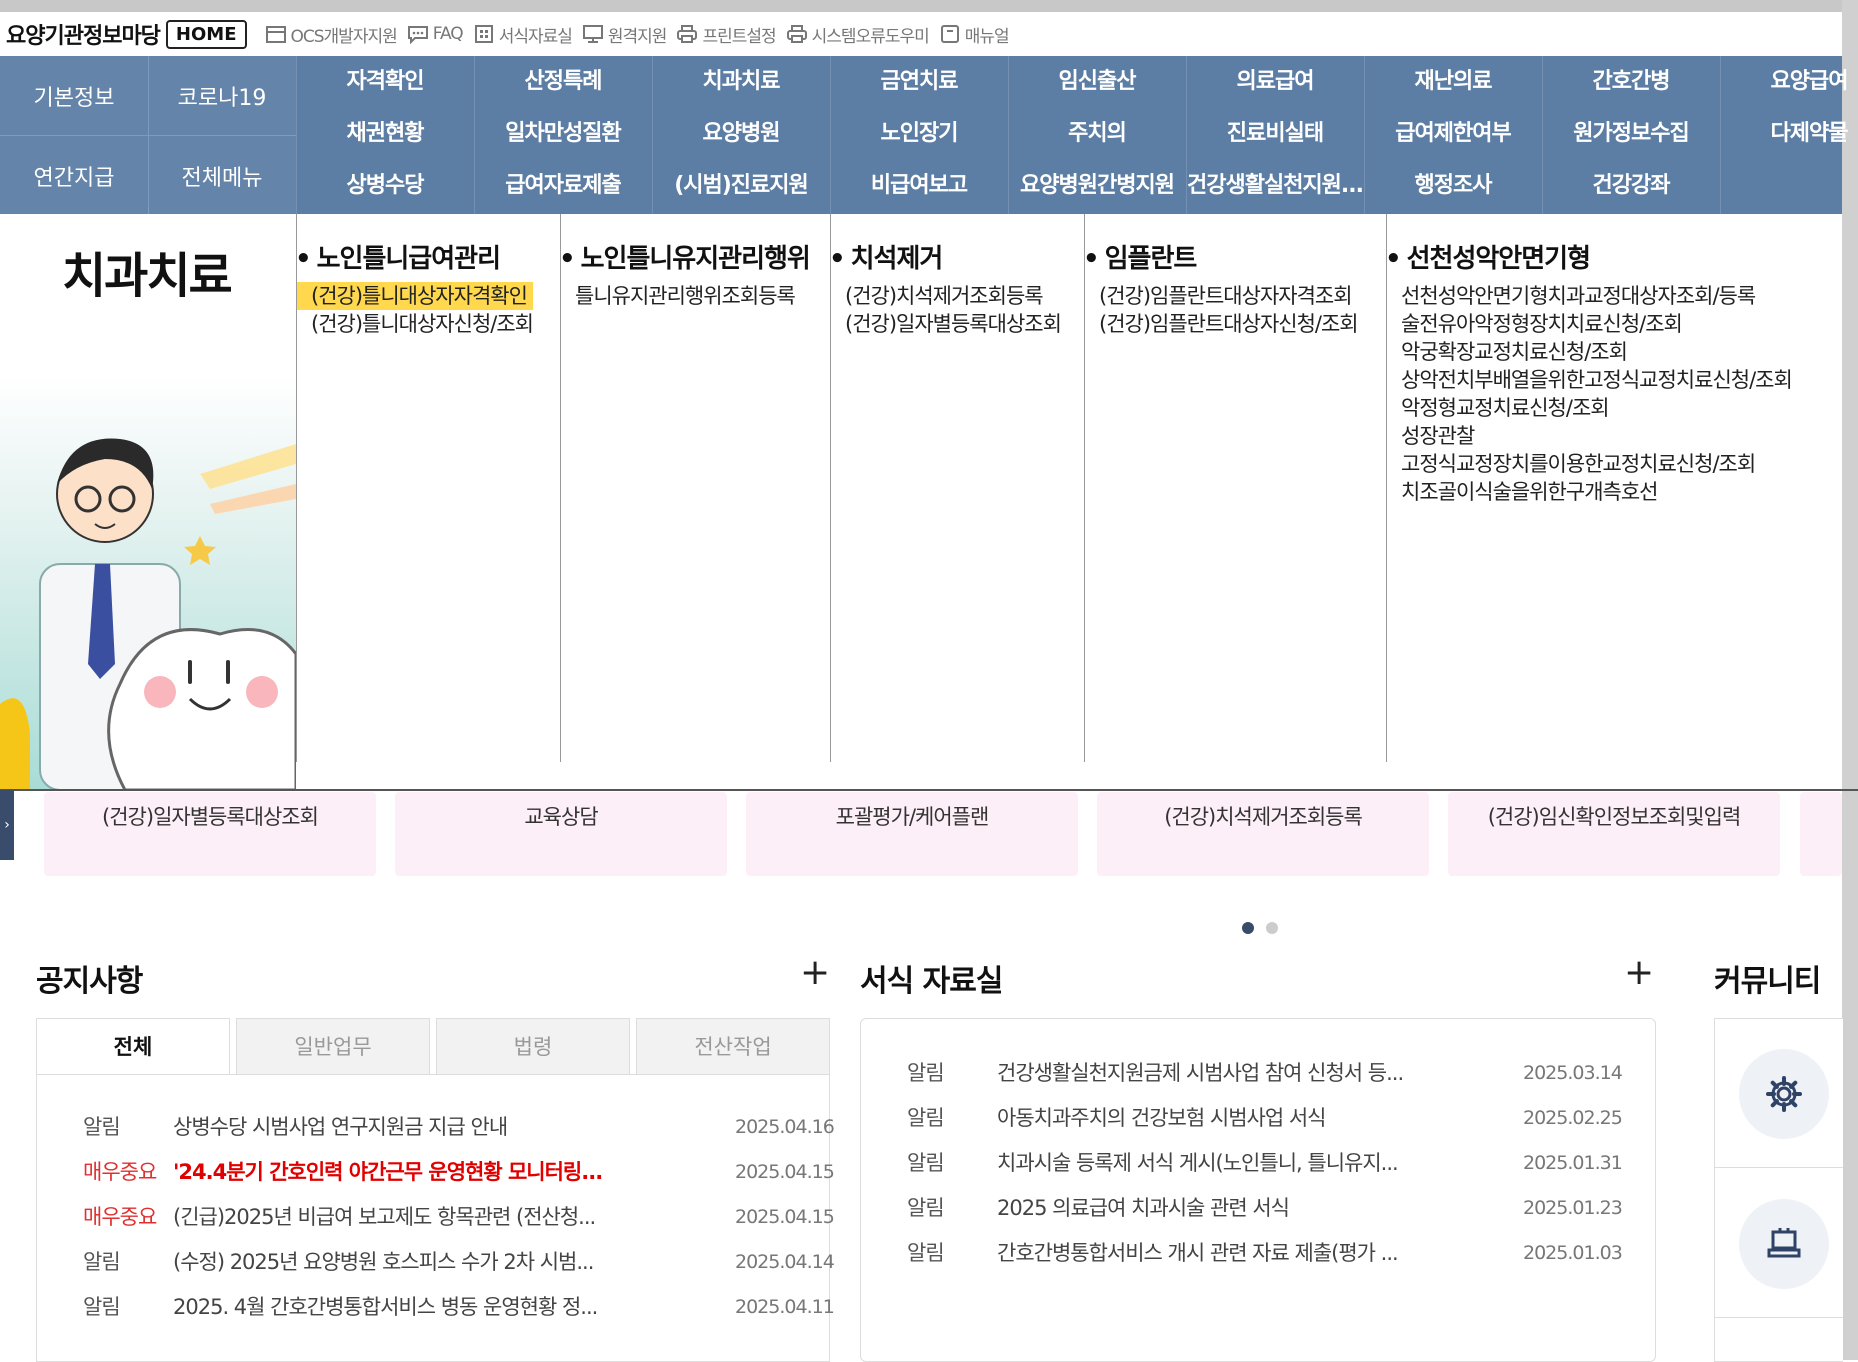  What do you see at coordinates (1212, 1208) in the screenshot?
I see `form-title-link: 2025 의료급여 치과시술 관련 서식` at bounding box center [1212, 1208].